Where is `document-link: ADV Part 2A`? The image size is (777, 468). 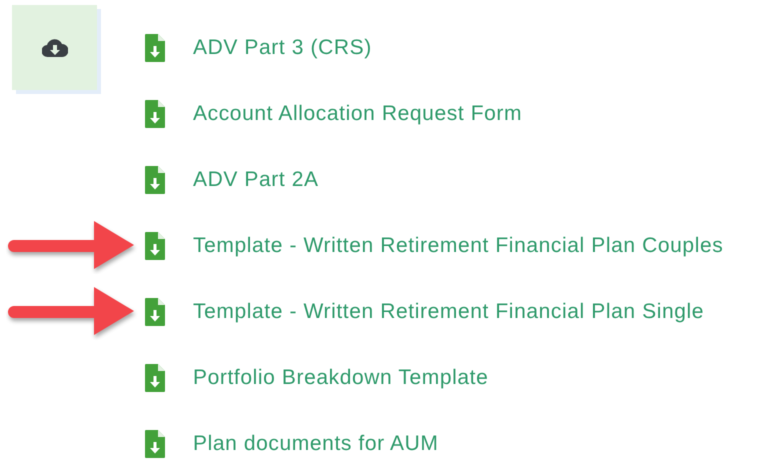 document-link: ADV Part 2A is located at coordinates (256, 180).